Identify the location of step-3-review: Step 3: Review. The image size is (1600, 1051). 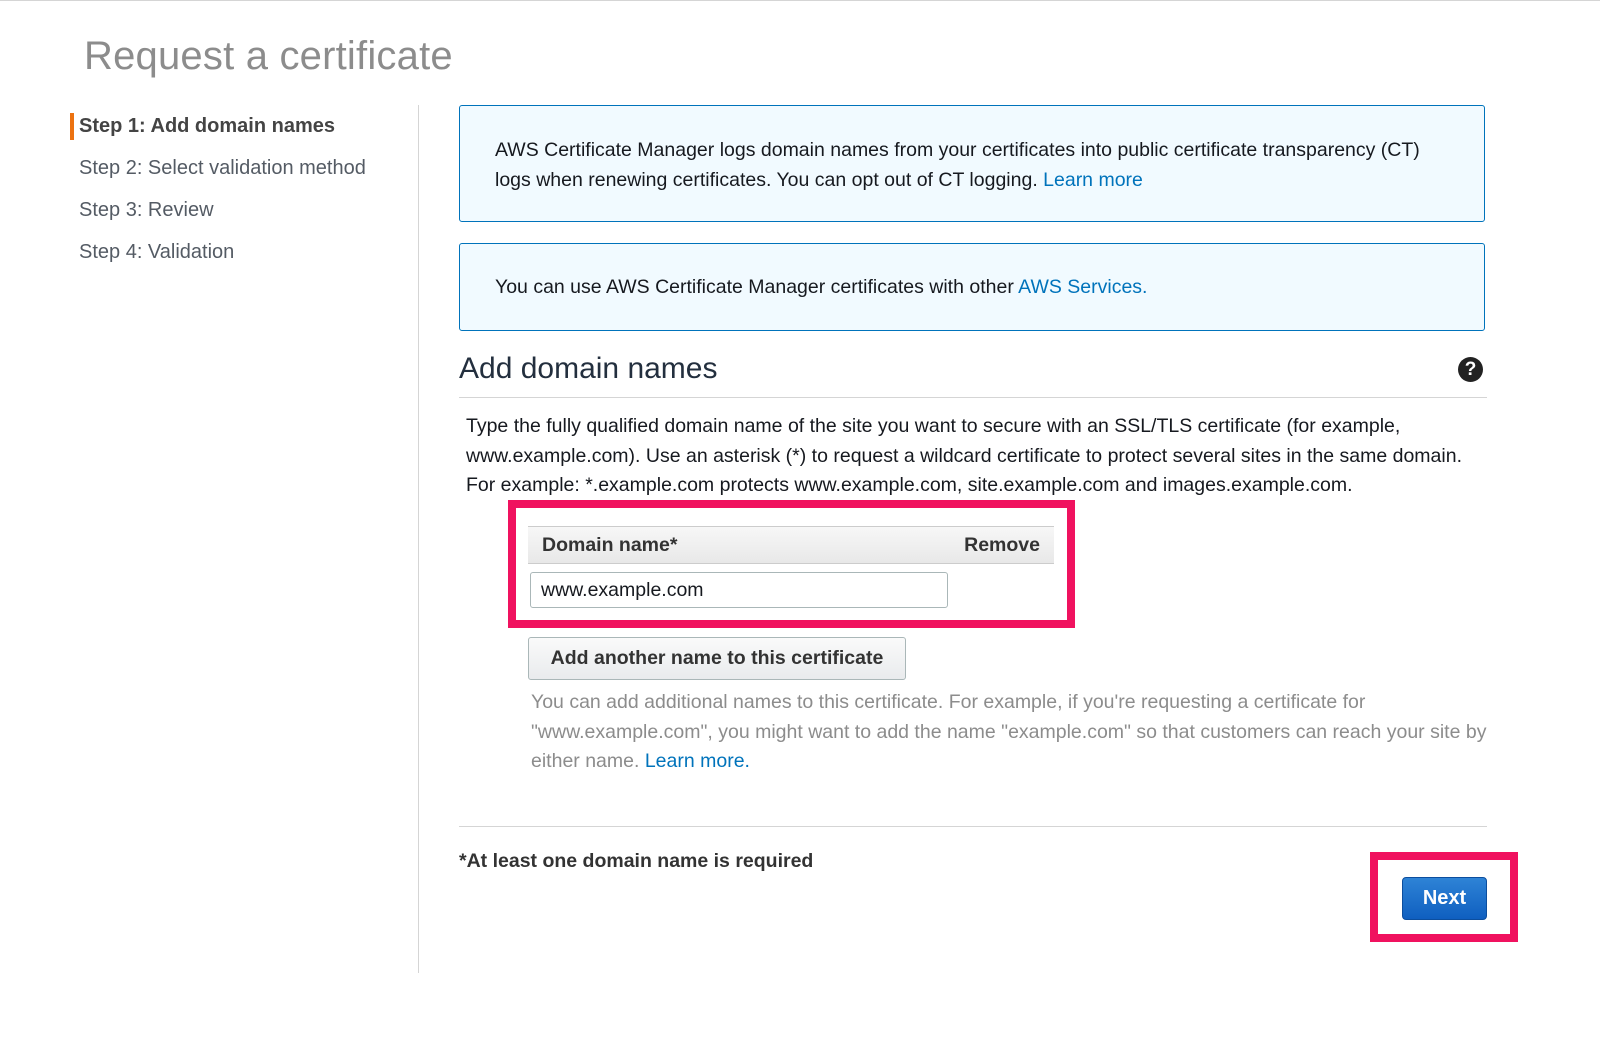
(240, 215).